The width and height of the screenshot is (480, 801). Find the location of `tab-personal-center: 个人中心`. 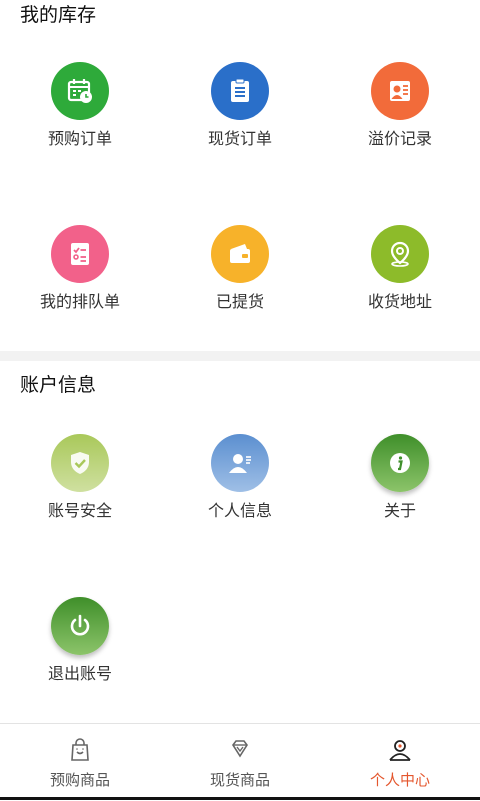

tab-personal-center: 个人中心 is located at coordinates (400, 762).